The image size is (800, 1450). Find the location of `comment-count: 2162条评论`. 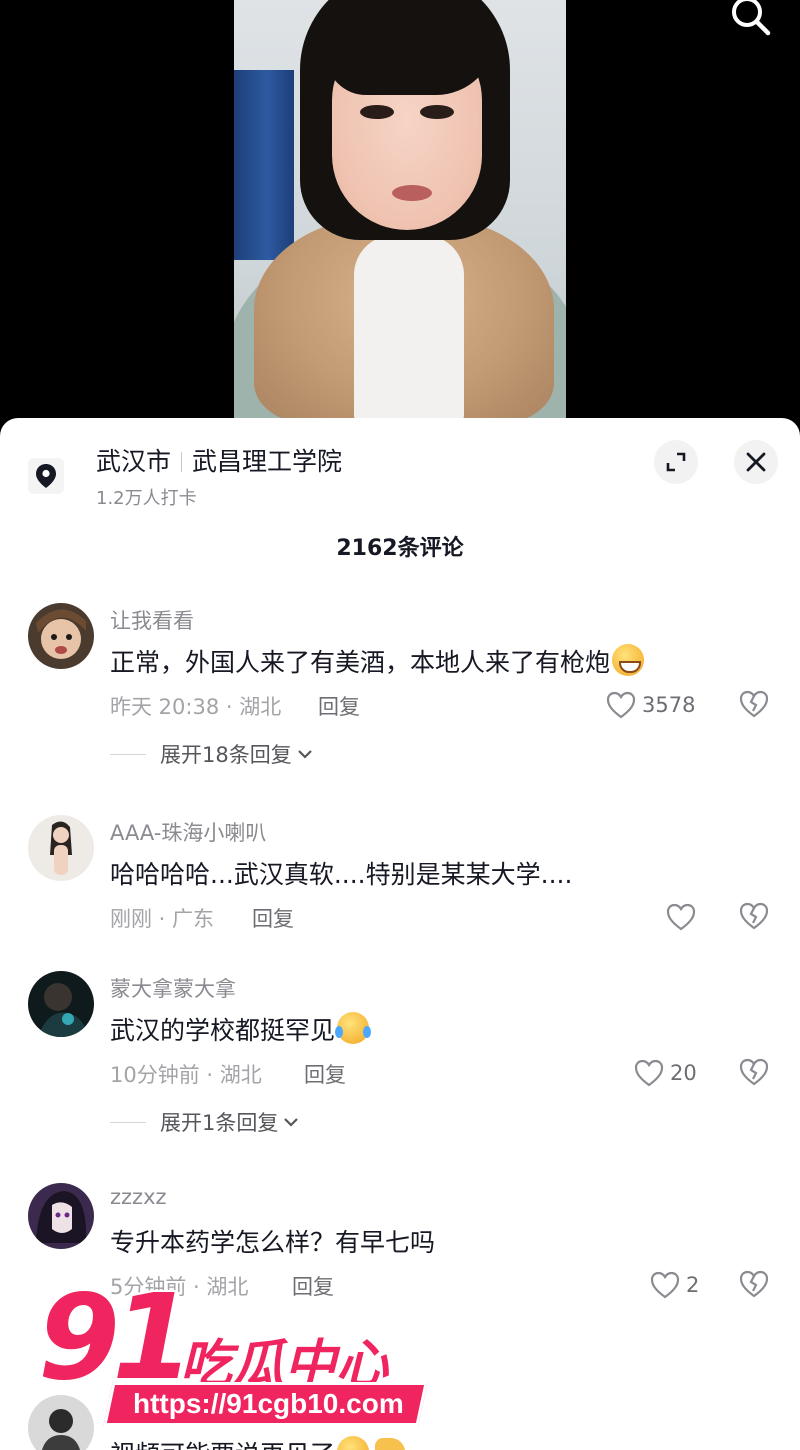

comment-count: 2162条评论 is located at coordinates (400, 548).